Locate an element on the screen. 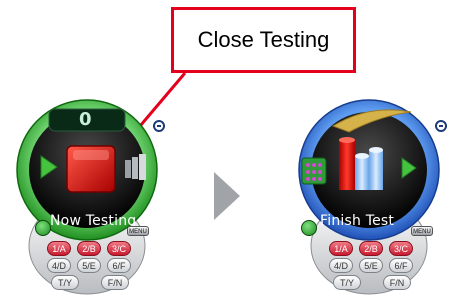  counter-digit: 0 is located at coordinates (85, 119).